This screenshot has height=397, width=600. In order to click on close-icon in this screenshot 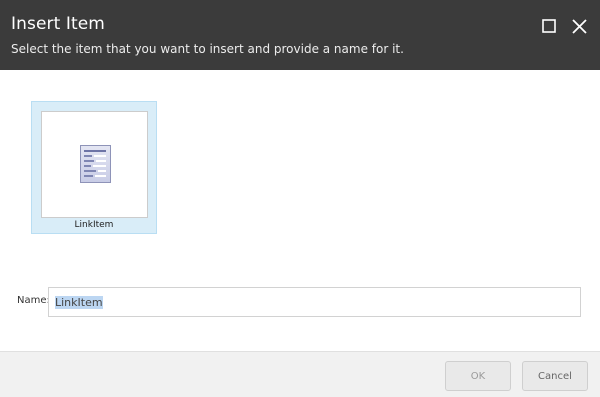, I will do `click(579, 26)`.